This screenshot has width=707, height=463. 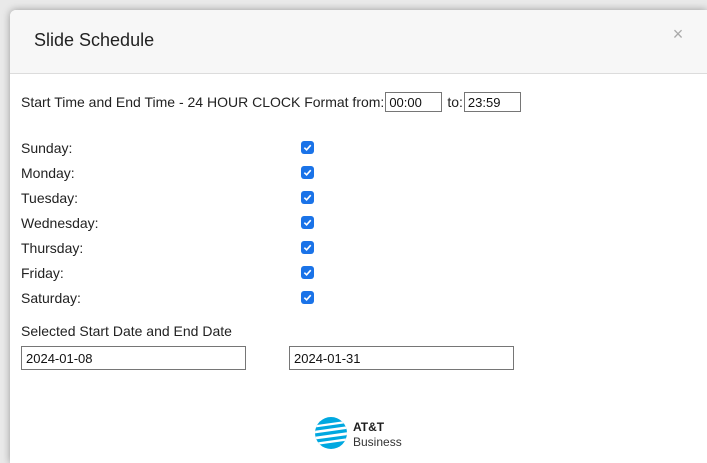 I want to click on day-row-saturday: Saturday:, so click(x=171, y=298).